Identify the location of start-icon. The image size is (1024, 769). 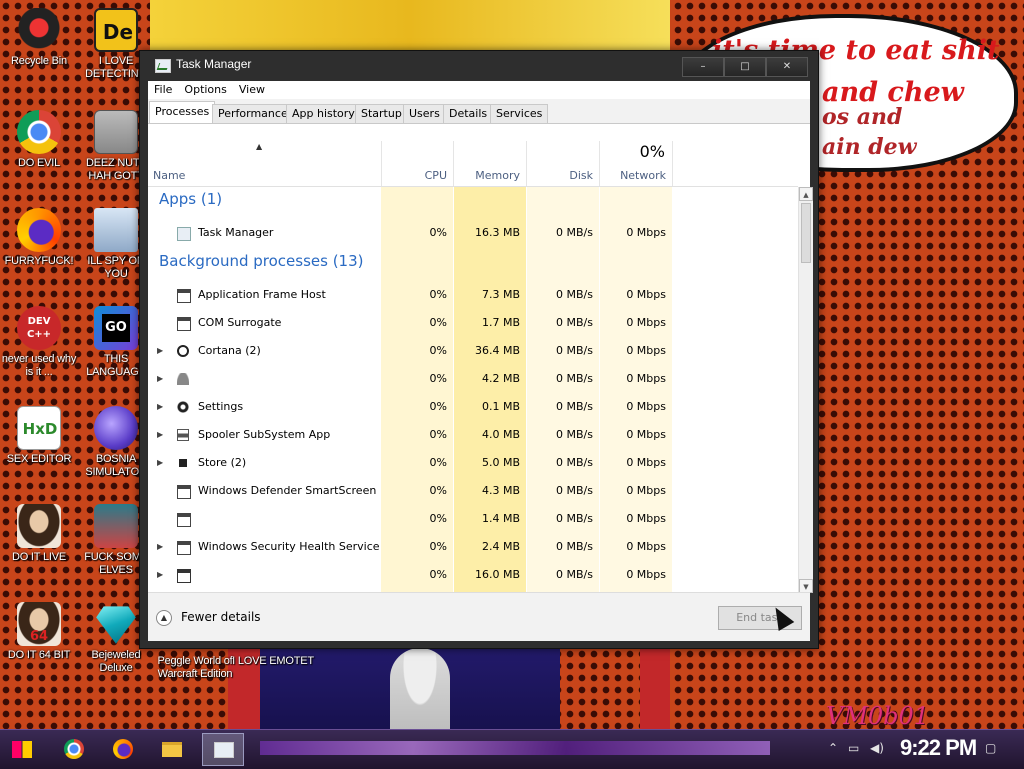
(22, 749).